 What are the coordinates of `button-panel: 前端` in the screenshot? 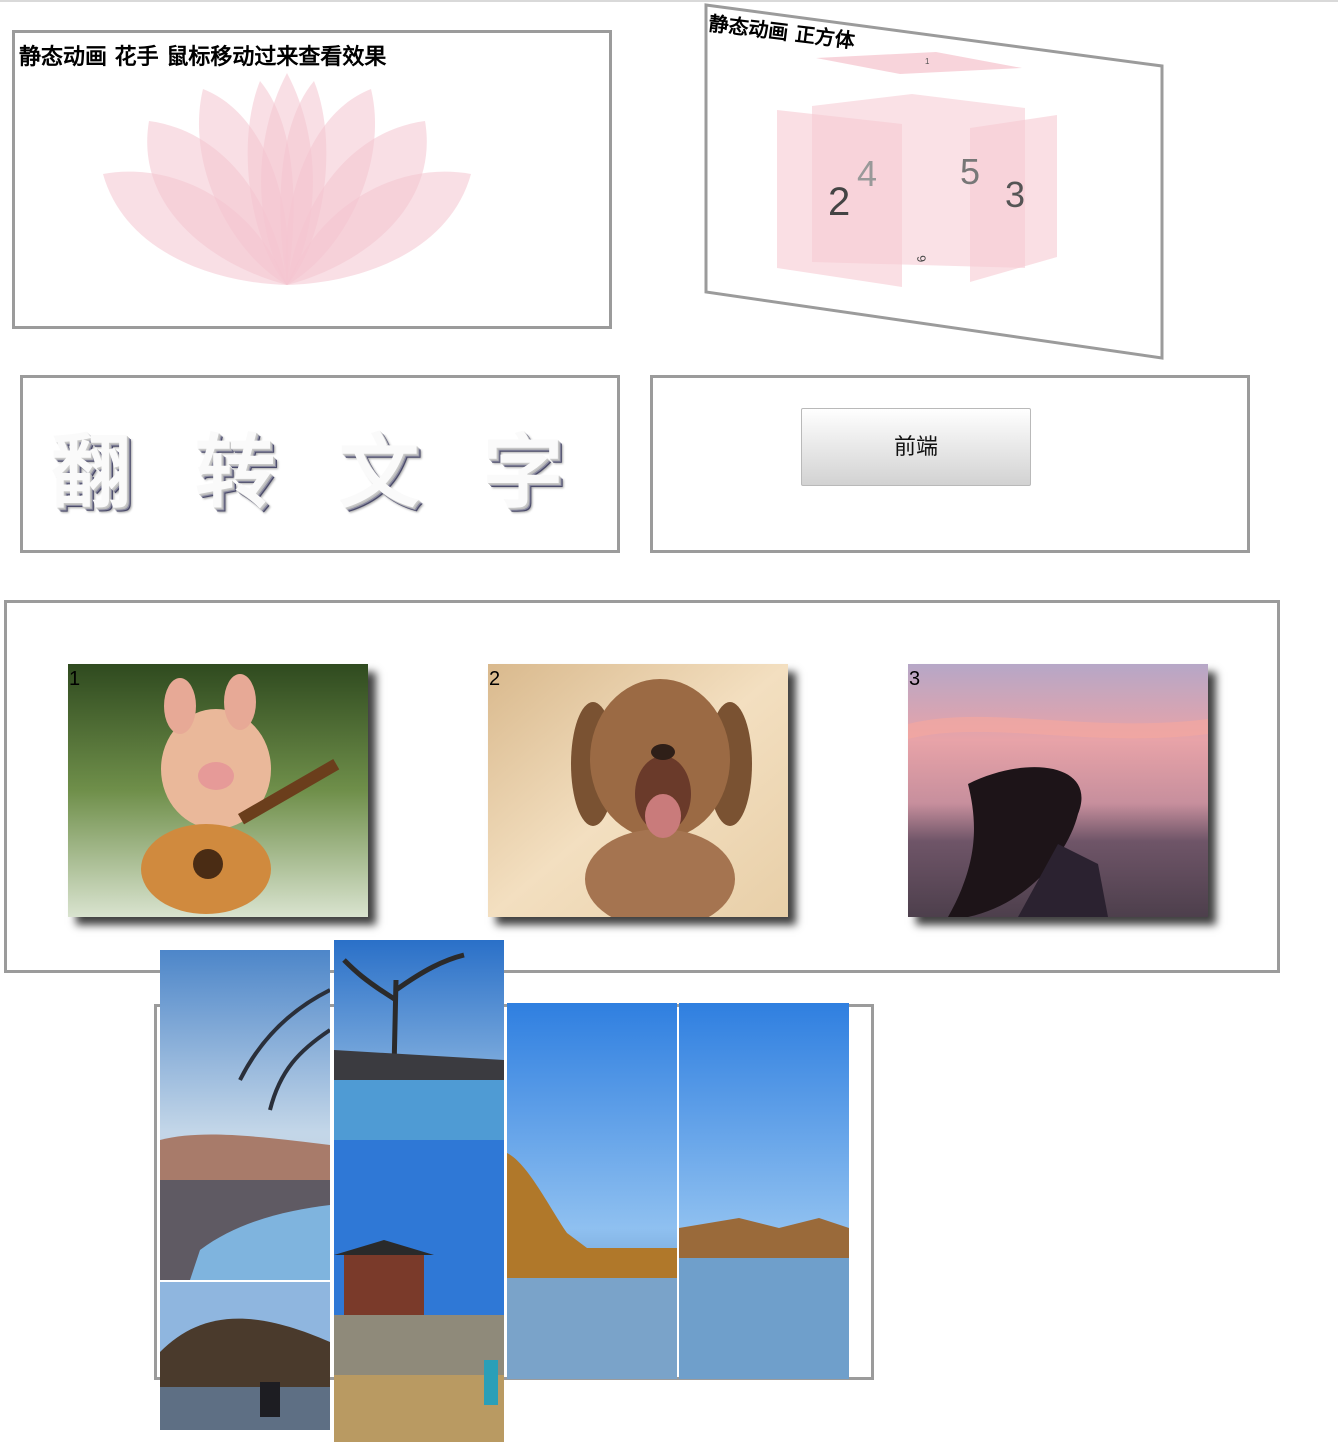 It's located at (950, 464).